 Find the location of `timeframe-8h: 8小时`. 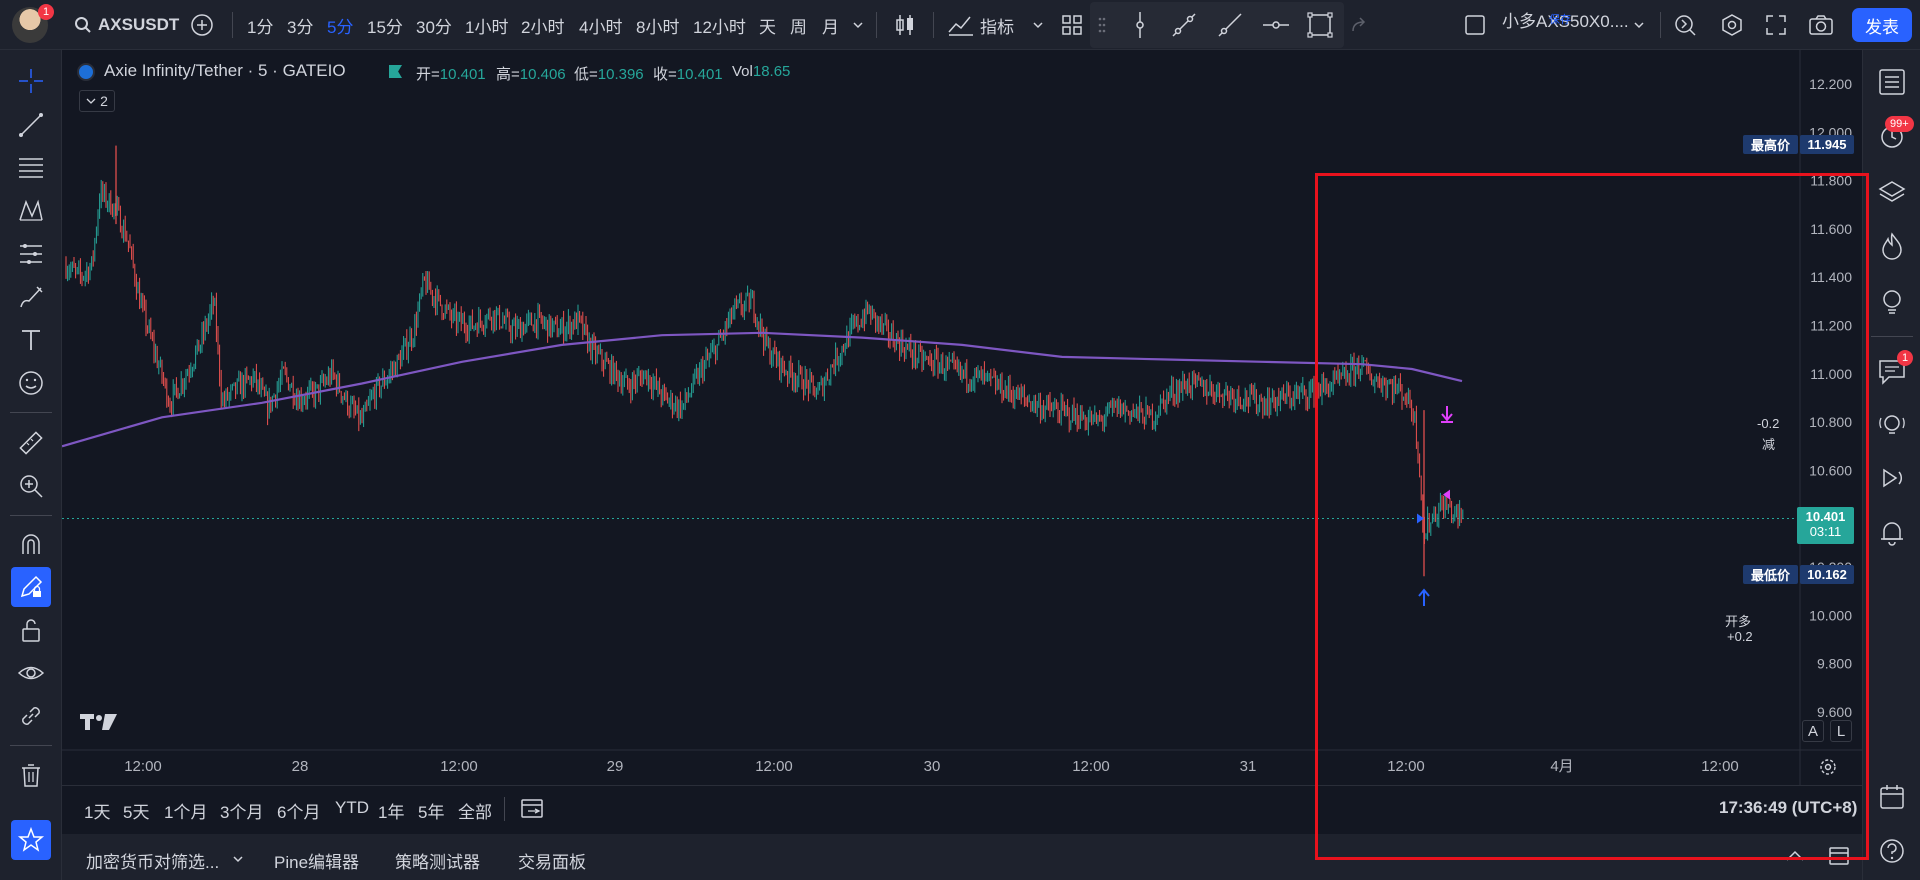

timeframe-8h: 8小时 is located at coordinates (657, 25).